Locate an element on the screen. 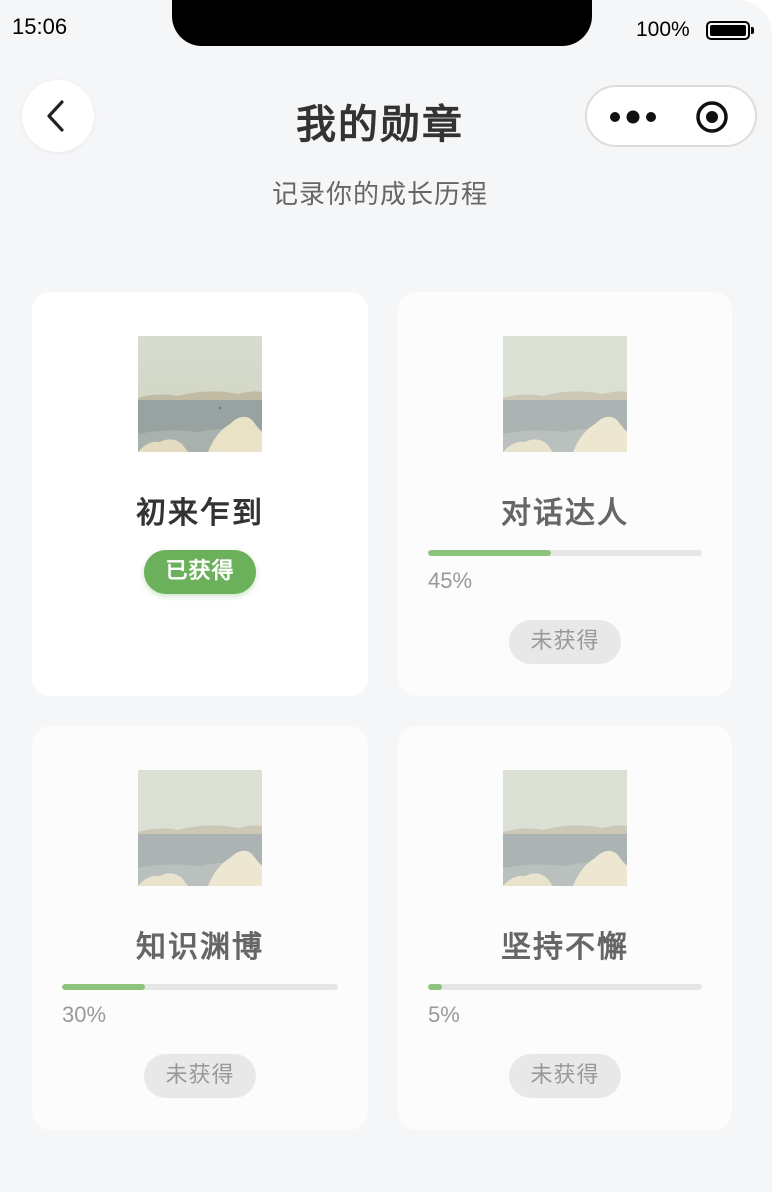  page-title: 我的勋章 is located at coordinates (380, 125).